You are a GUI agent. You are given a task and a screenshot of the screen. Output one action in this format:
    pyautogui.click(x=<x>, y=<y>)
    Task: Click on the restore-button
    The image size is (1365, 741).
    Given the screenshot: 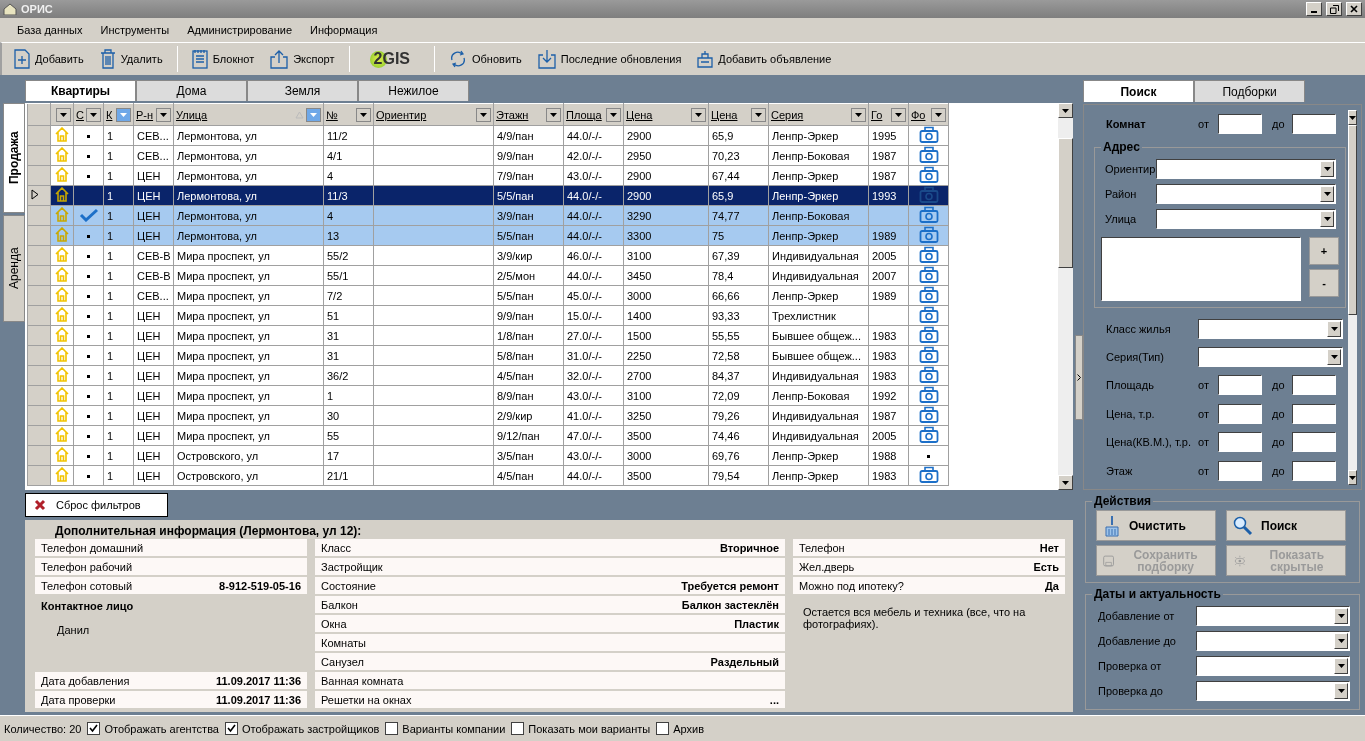 What is the action you would take?
    pyautogui.click(x=1334, y=9)
    